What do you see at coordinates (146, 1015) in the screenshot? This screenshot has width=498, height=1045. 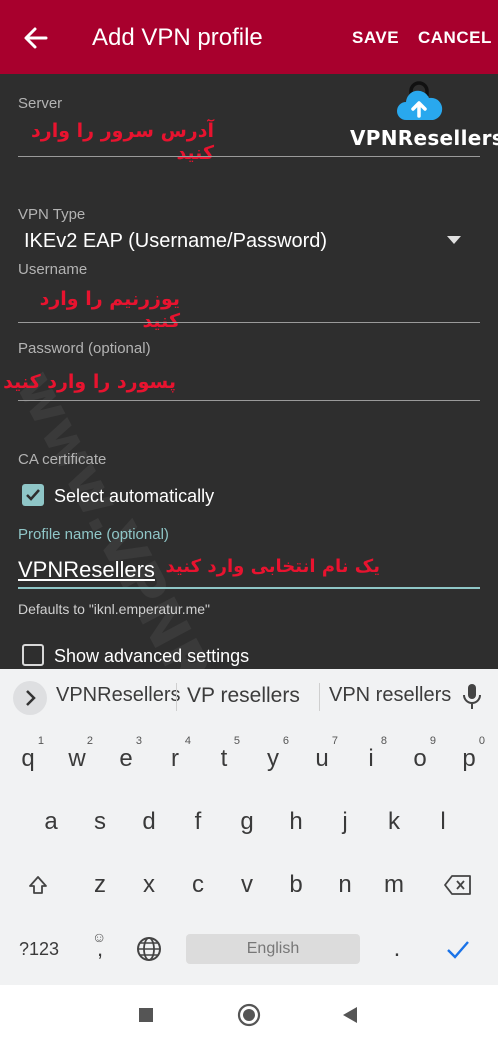 I see `recents-square-icon` at bounding box center [146, 1015].